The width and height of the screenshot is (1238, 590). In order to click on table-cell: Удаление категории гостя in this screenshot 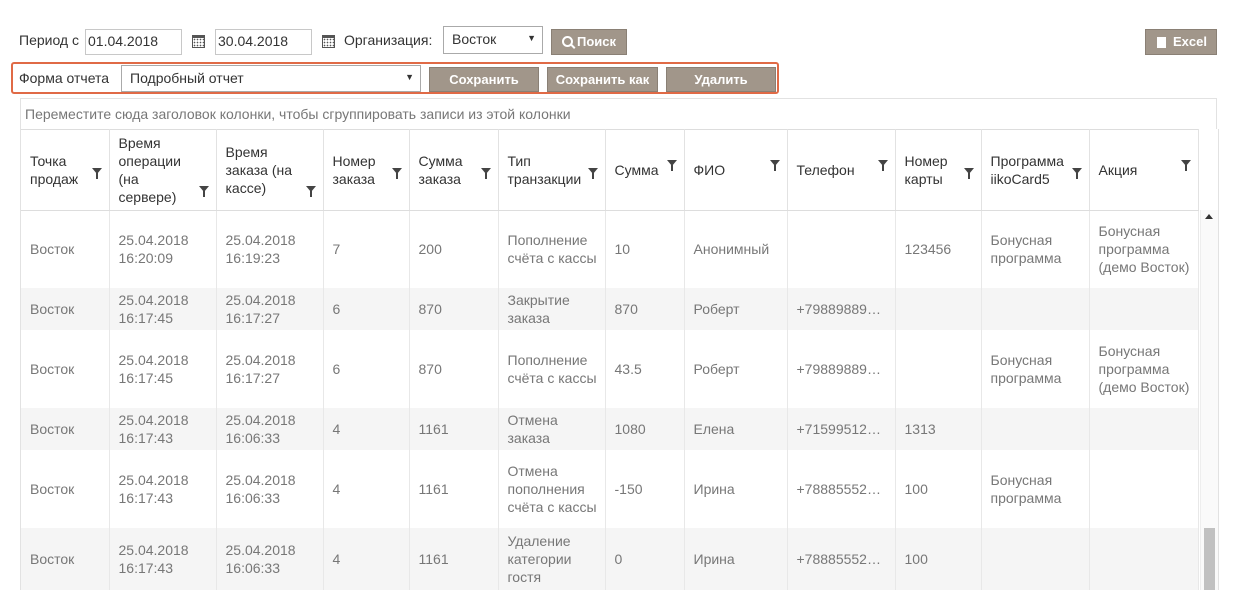, I will do `click(552, 558)`.